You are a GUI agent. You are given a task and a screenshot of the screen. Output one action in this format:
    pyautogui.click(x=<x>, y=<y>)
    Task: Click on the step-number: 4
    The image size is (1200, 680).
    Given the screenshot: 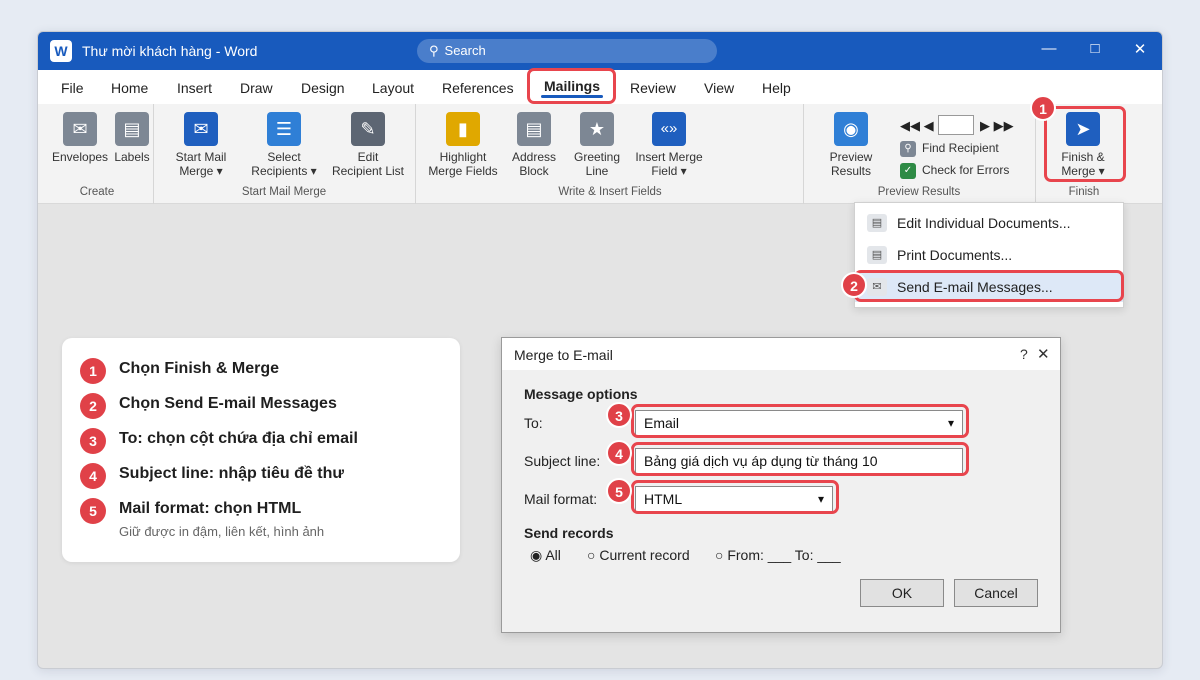 What is the action you would take?
    pyautogui.click(x=93, y=476)
    